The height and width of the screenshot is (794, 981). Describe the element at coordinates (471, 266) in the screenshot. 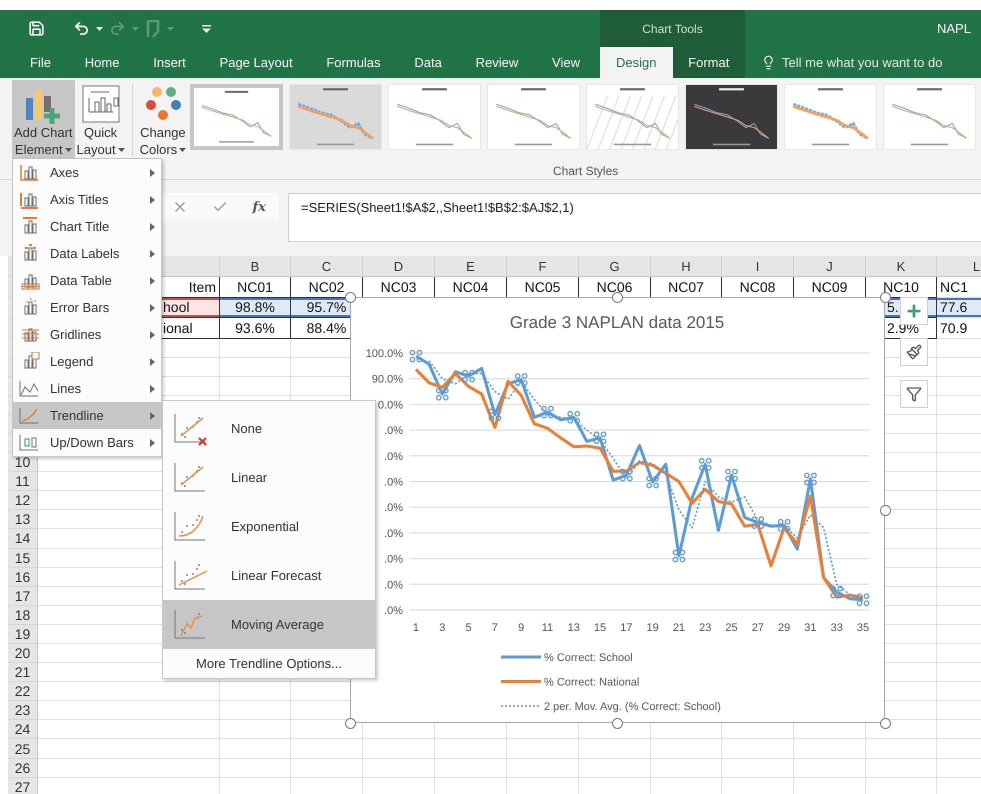

I see `column-header: E` at that location.